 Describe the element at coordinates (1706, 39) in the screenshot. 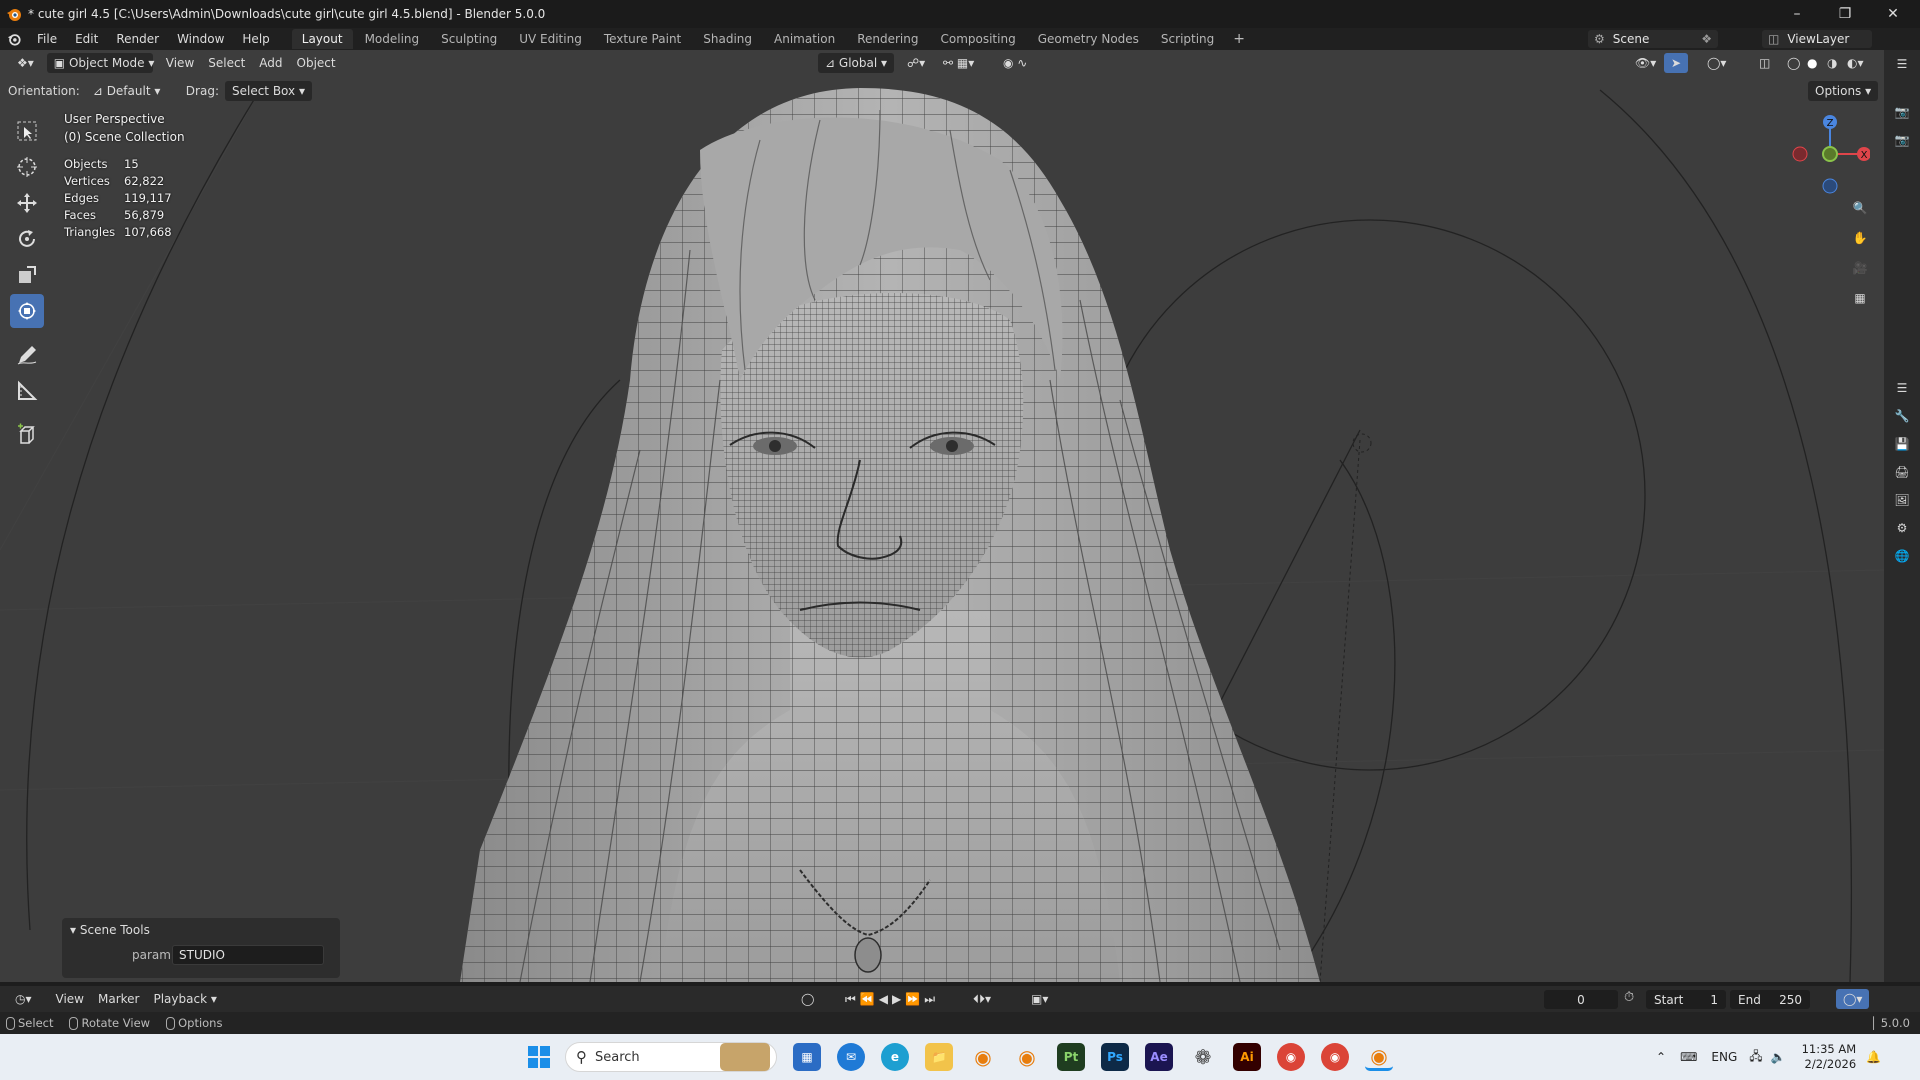

I see `pin-icon: ❖` at that location.